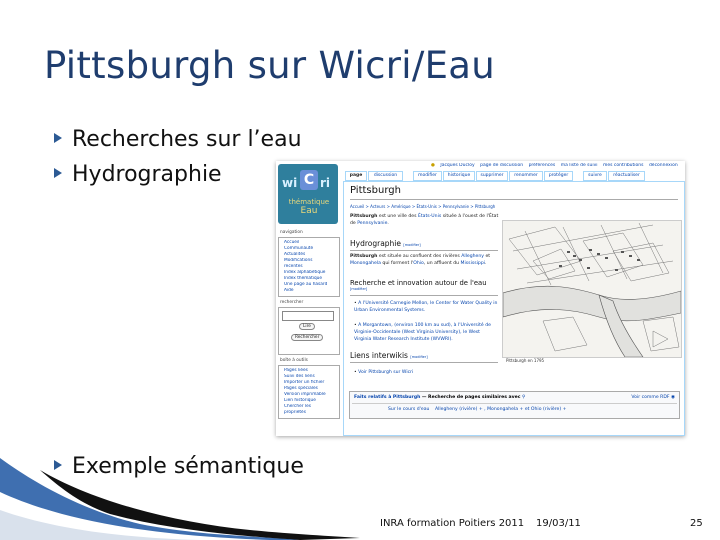  What do you see at coordinates (526, 176) in the screenshot?
I see `tab-renommer: renommer` at bounding box center [526, 176].